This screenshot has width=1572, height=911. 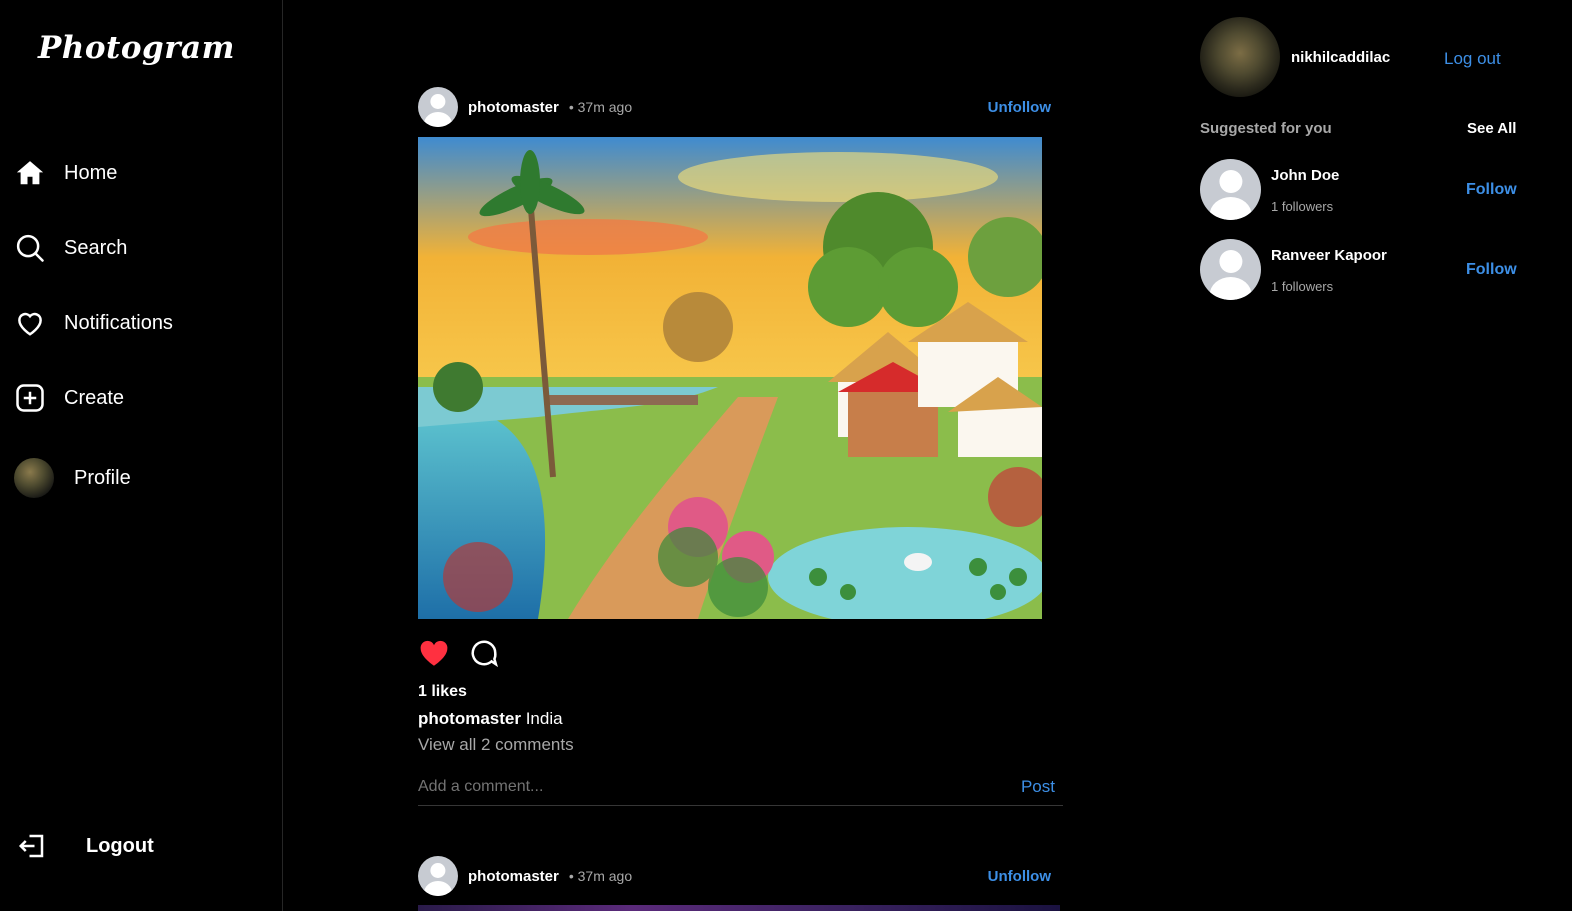 I want to click on suggested-title: Suggested for you, so click(x=1266, y=128).